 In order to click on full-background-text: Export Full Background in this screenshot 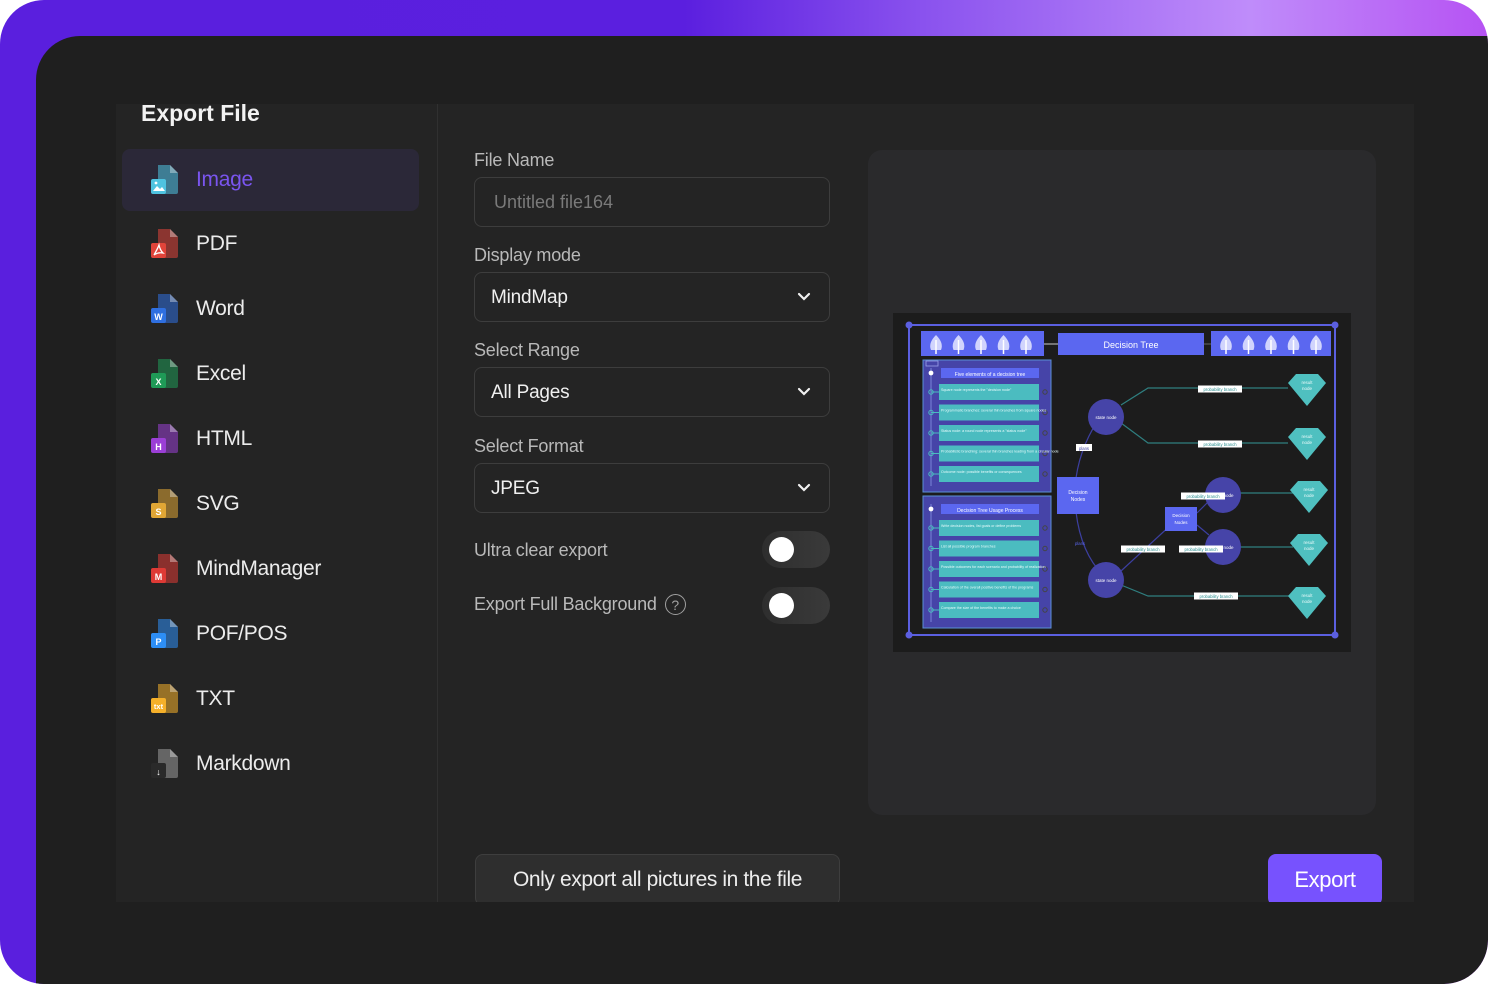, I will do `click(565, 604)`.